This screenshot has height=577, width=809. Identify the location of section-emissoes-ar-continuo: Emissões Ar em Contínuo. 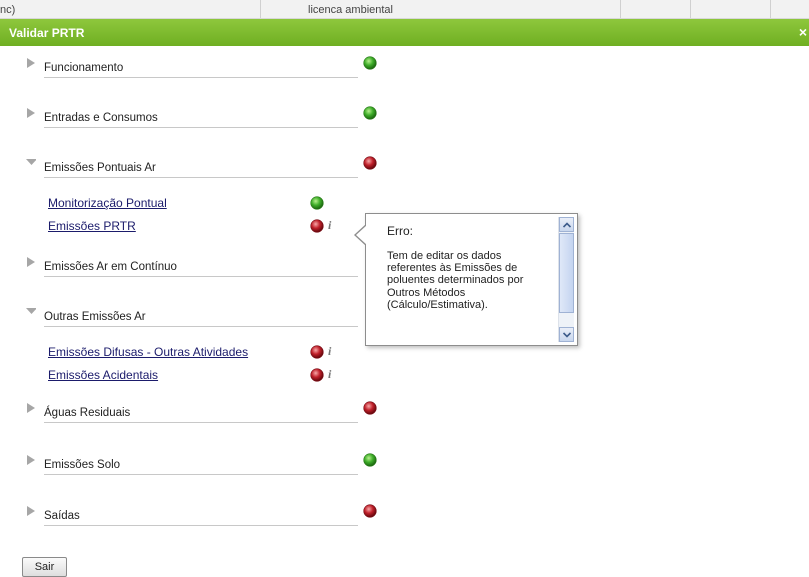
(206, 267).